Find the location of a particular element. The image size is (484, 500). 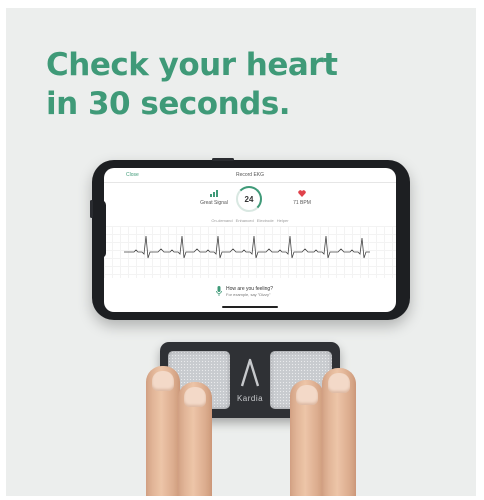

heart-icon is located at coordinates (302, 193).